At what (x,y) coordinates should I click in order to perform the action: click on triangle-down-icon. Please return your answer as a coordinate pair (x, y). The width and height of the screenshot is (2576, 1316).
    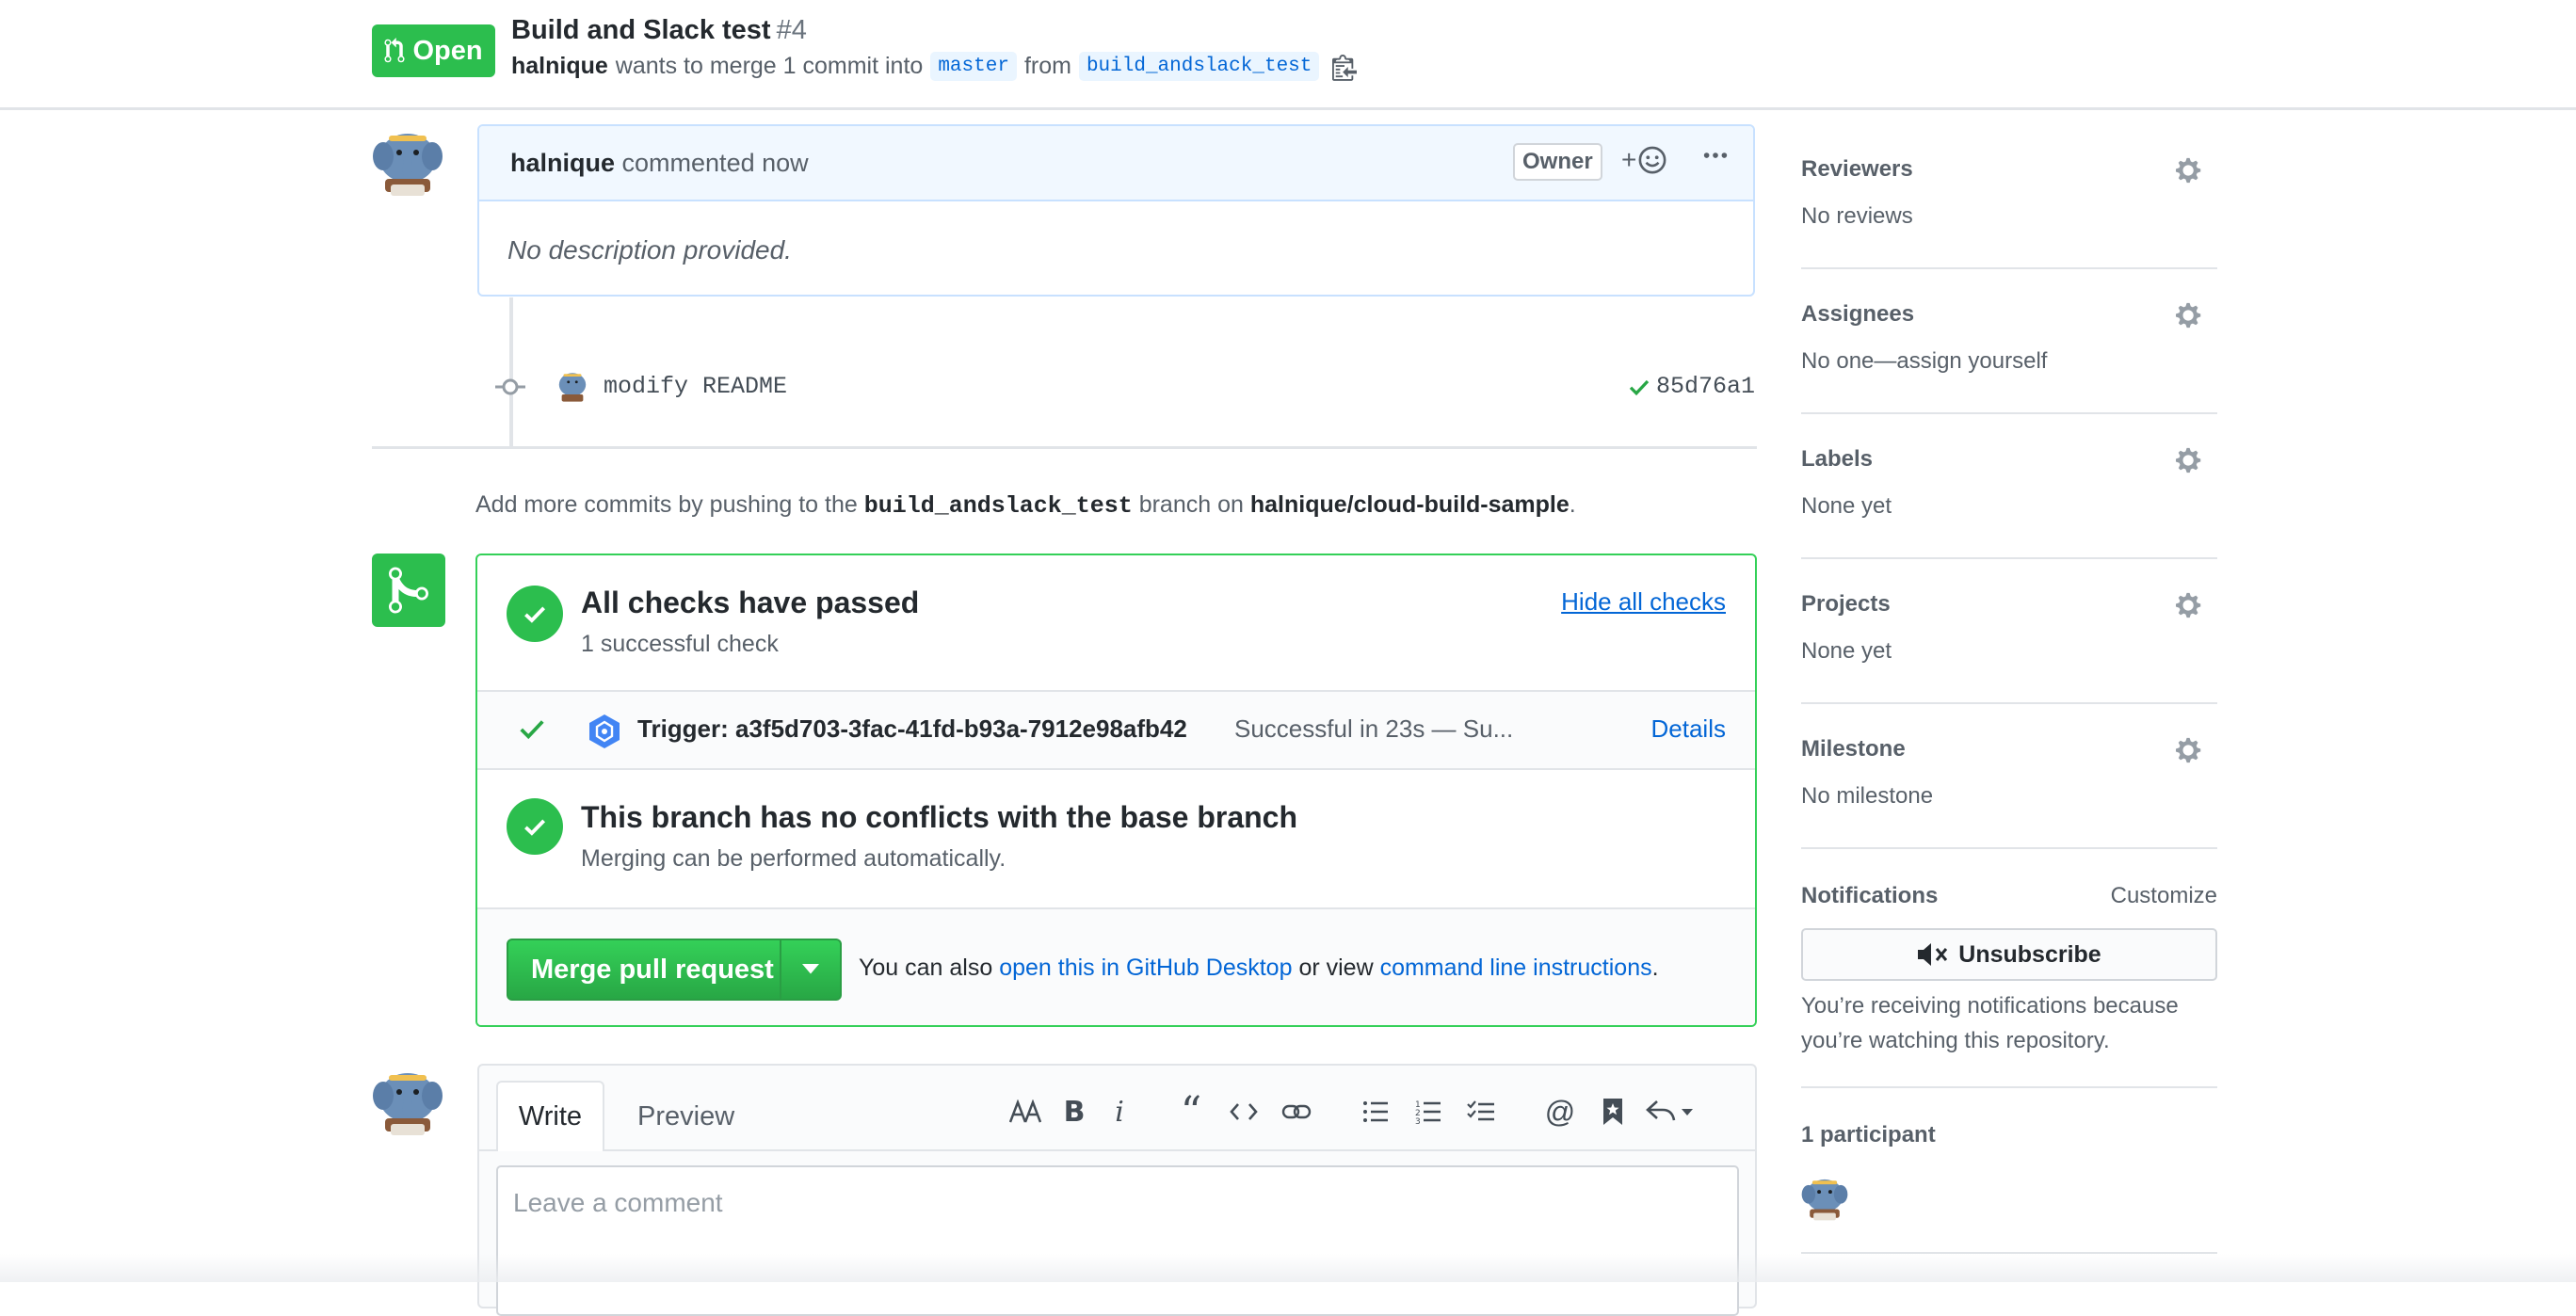
    Looking at the image, I should click on (810, 969).